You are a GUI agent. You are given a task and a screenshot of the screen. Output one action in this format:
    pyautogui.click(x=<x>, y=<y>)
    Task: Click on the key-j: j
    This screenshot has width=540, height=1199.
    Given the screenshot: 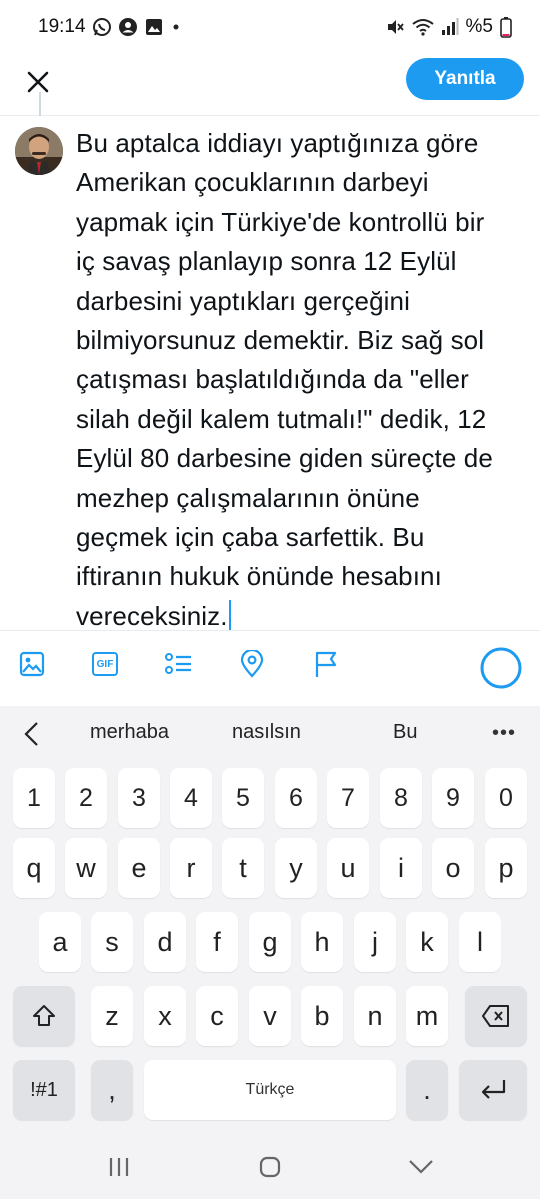 What is the action you would take?
    pyautogui.click(x=375, y=942)
    